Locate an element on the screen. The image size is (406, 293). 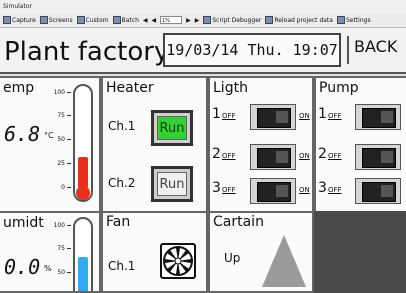
temp-tick-label: 50 is located at coordinates (61, 139).